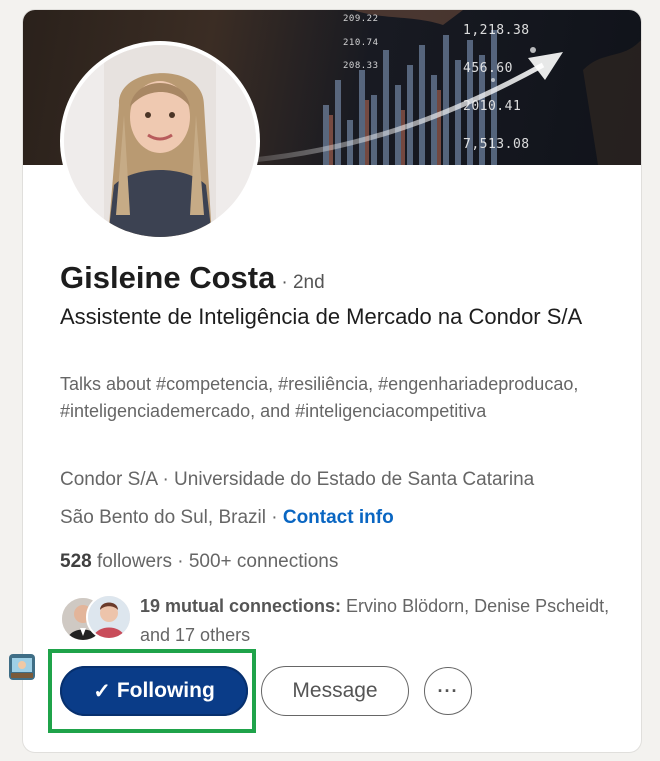 Image resolution: width=660 pixels, height=761 pixels. I want to click on name-row: Gisleine Costa · 2nd, so click(192, 278).